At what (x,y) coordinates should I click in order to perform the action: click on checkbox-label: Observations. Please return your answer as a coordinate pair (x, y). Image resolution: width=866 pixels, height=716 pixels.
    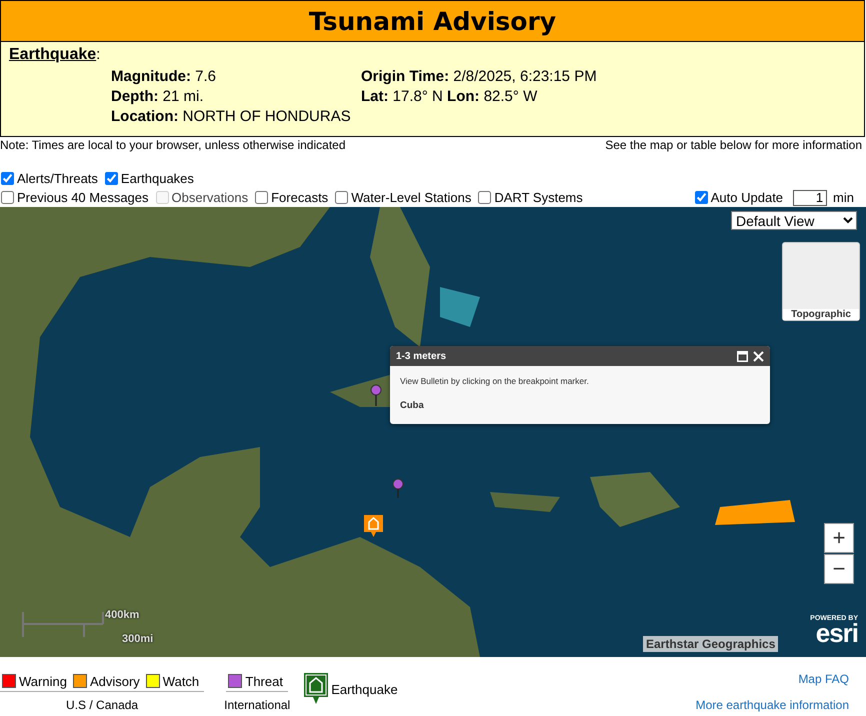
    Looking at the image, I should click on (210, 197).